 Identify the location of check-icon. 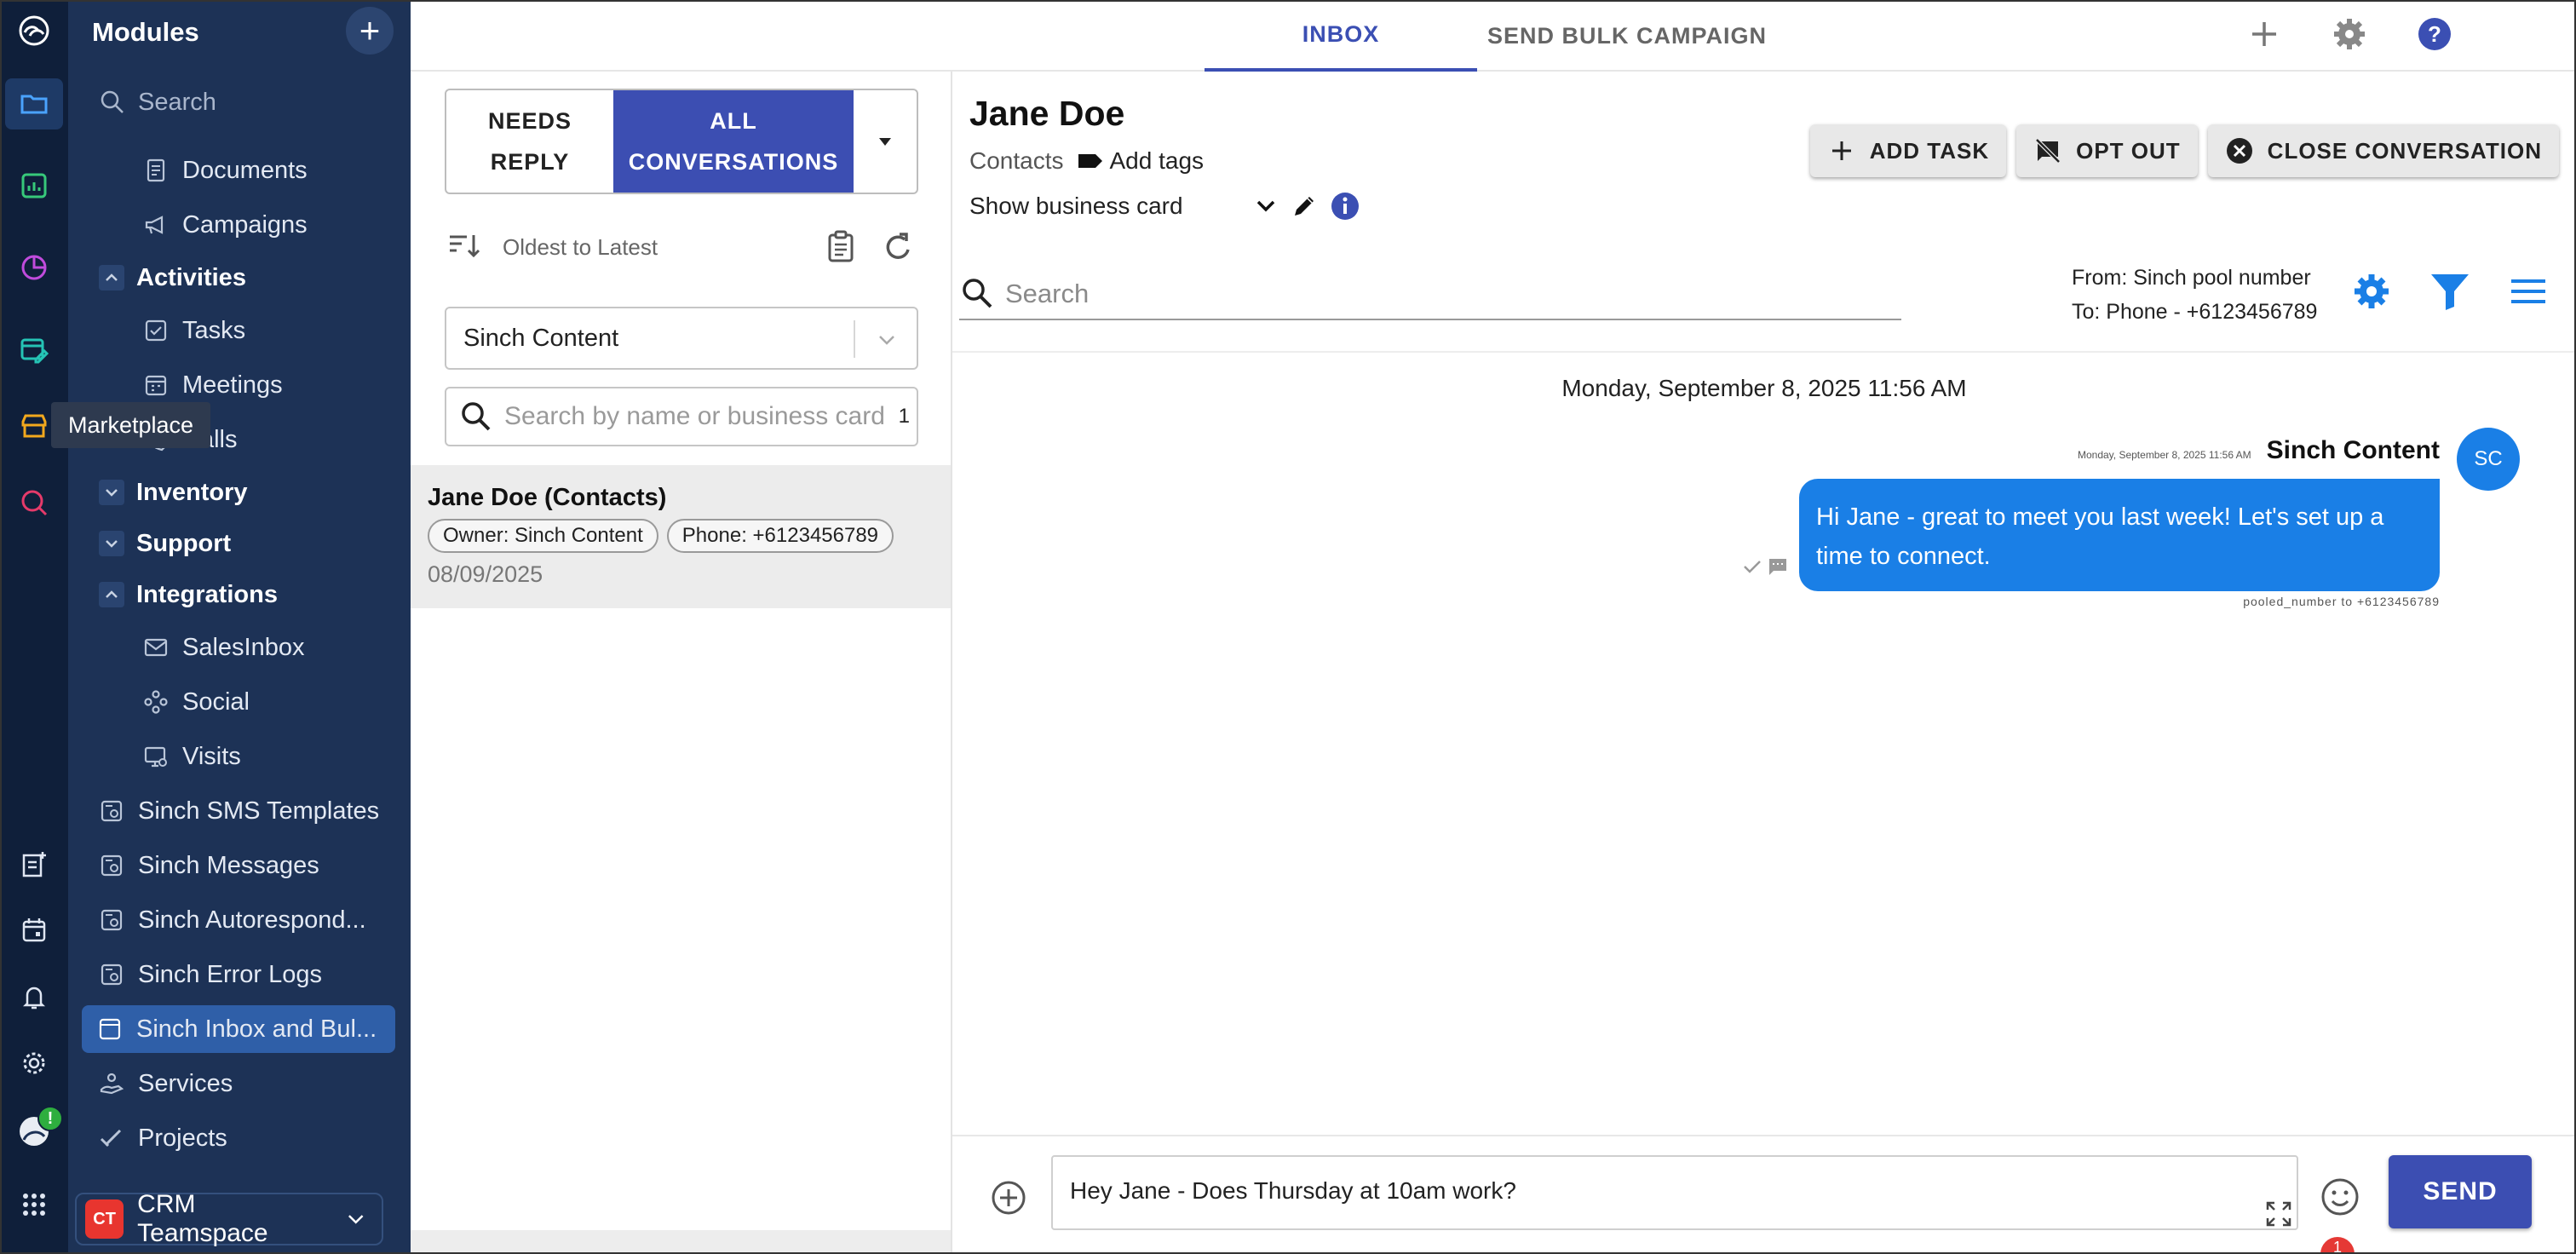
(111, 1138).